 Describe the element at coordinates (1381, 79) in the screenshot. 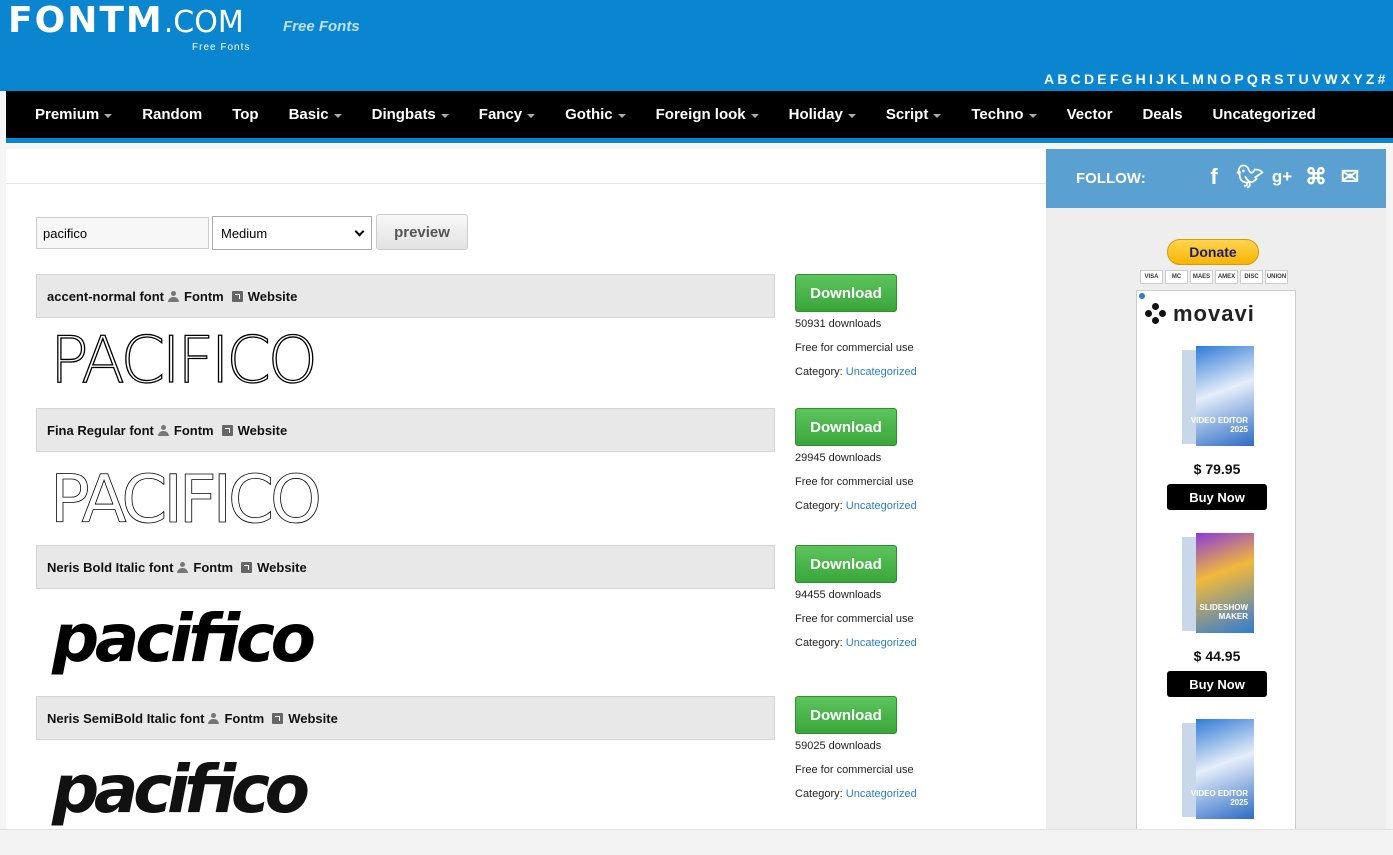

I see `alphabet-letter-link: #` at that location.